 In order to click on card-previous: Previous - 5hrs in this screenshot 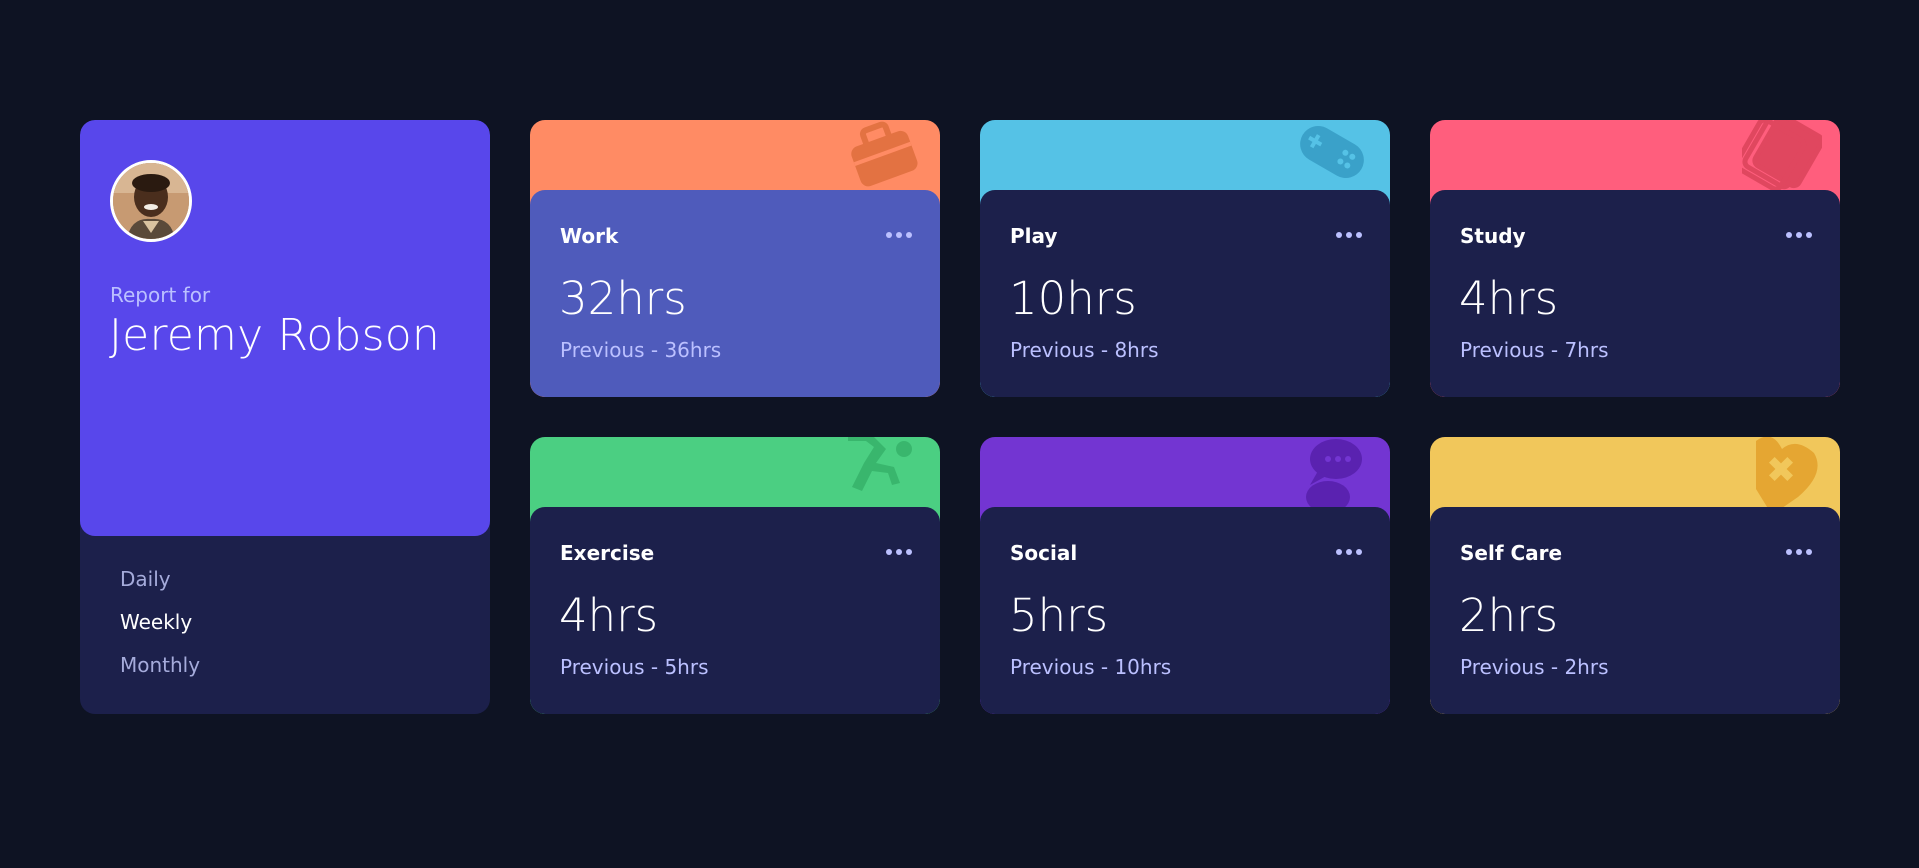, I will do `click(634, 667)`.